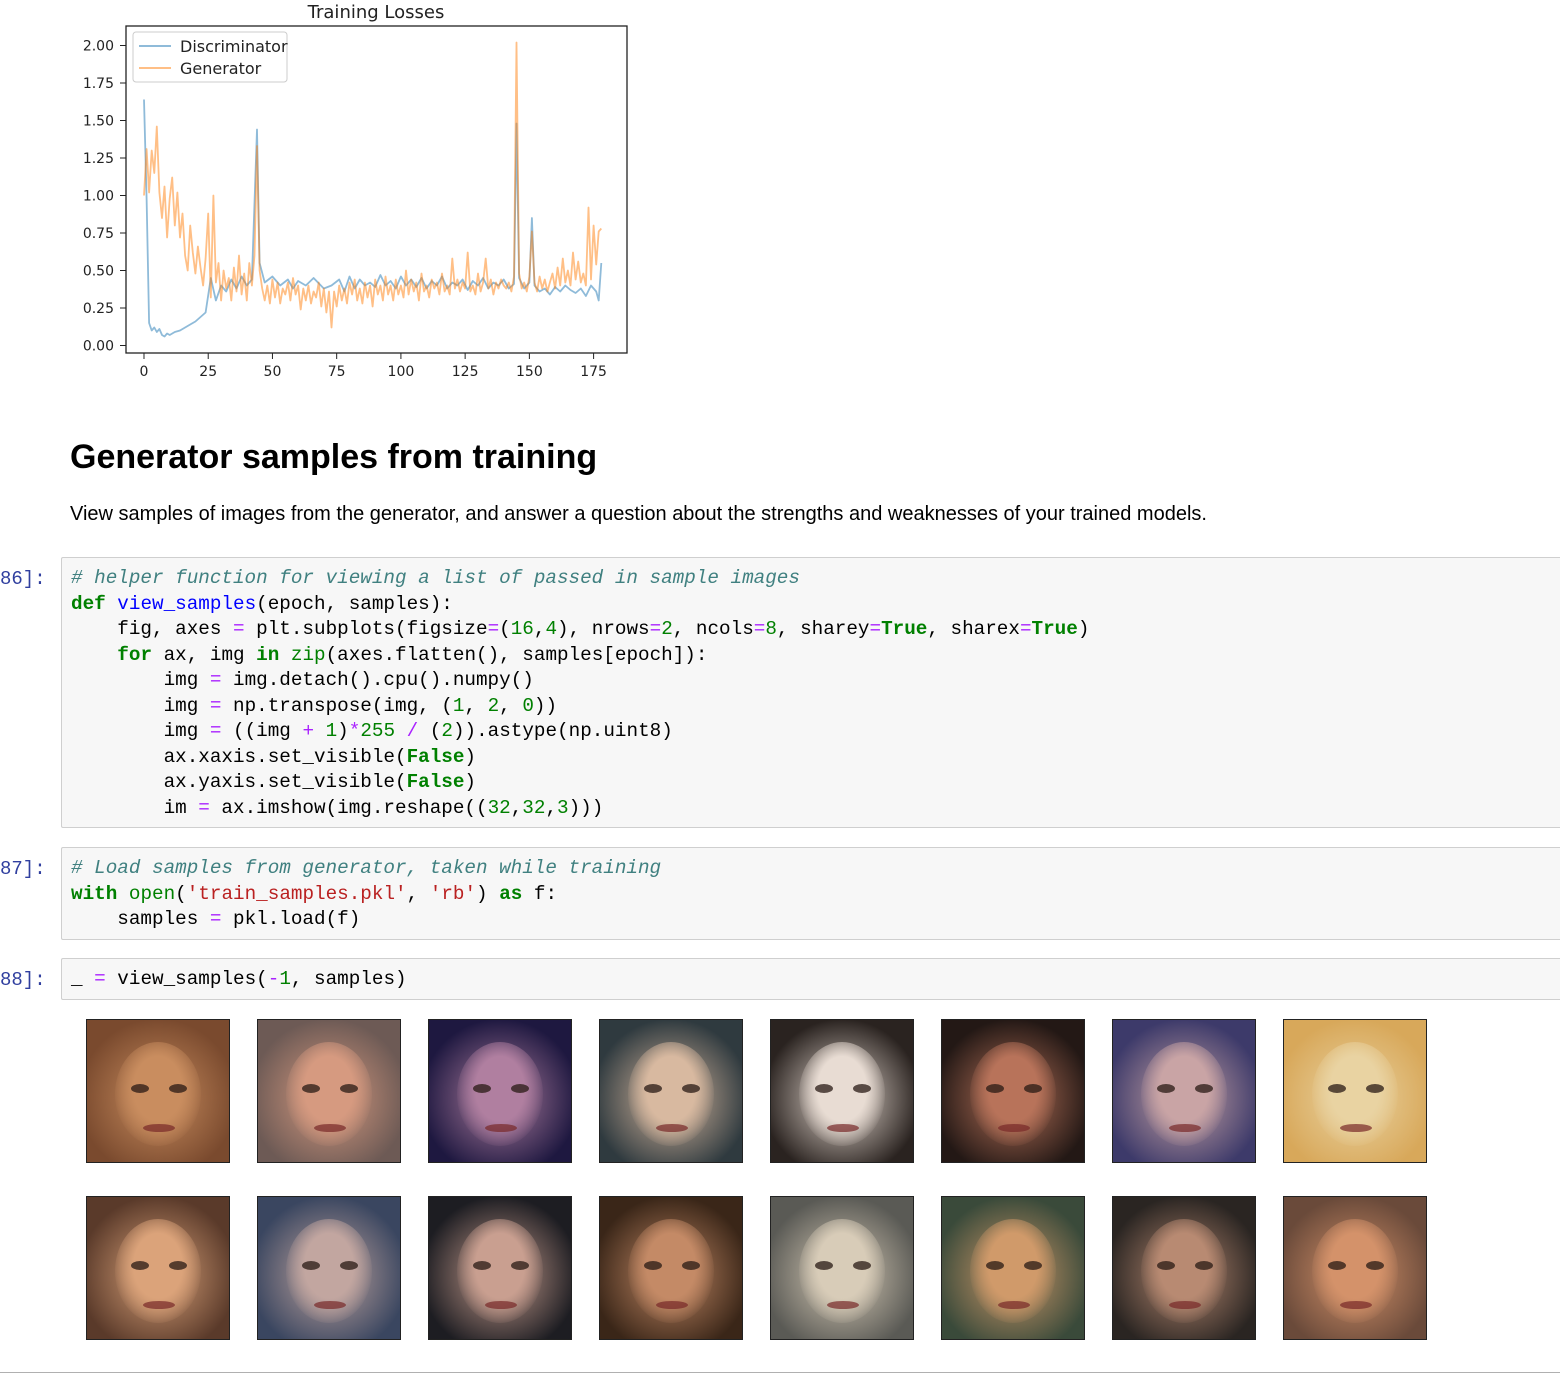 This screenshot has height=1398, width=1560. Describe the element at coordinates (593, 372) in the screenshot. I see `x-tick-label: 175` at that location.